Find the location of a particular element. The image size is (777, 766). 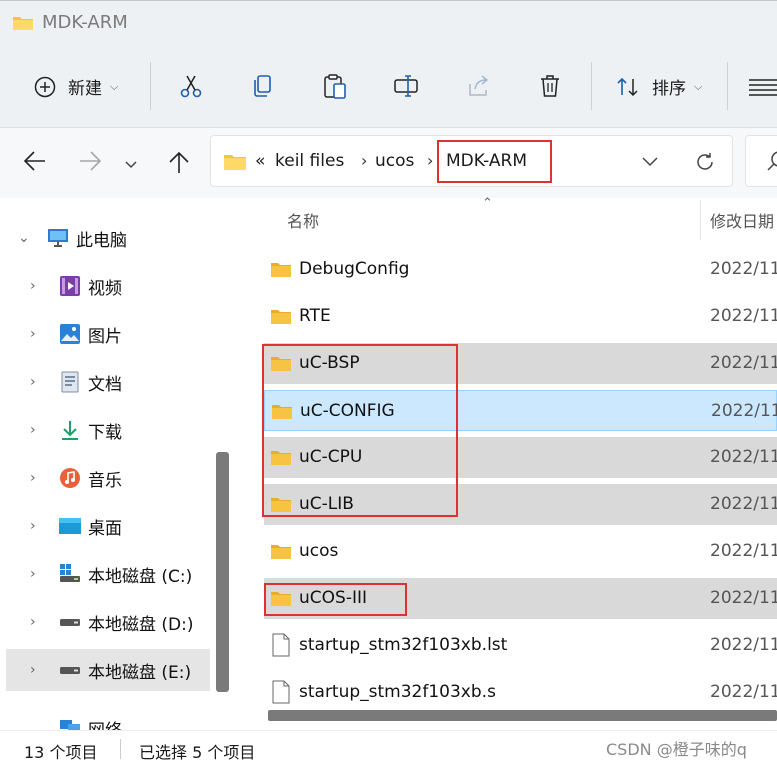

sidebar-item-label: 音乐 is located at coordinates (105, 480).